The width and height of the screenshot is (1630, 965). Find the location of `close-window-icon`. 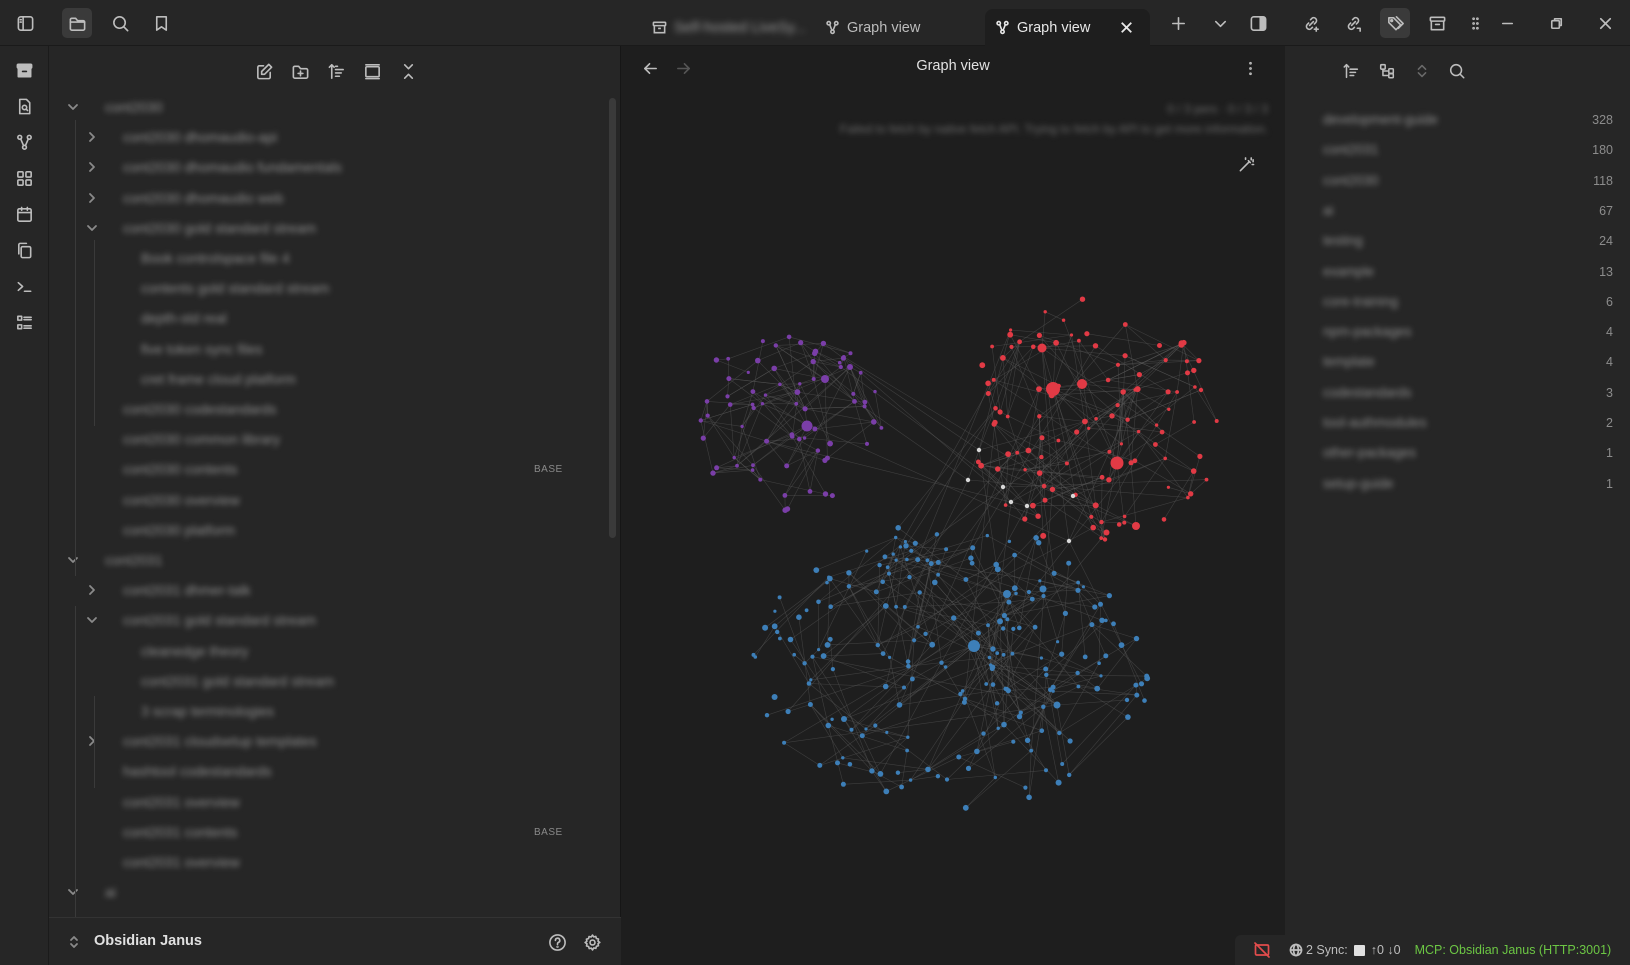

close-window-icon is located at coordinates (1605, 23).